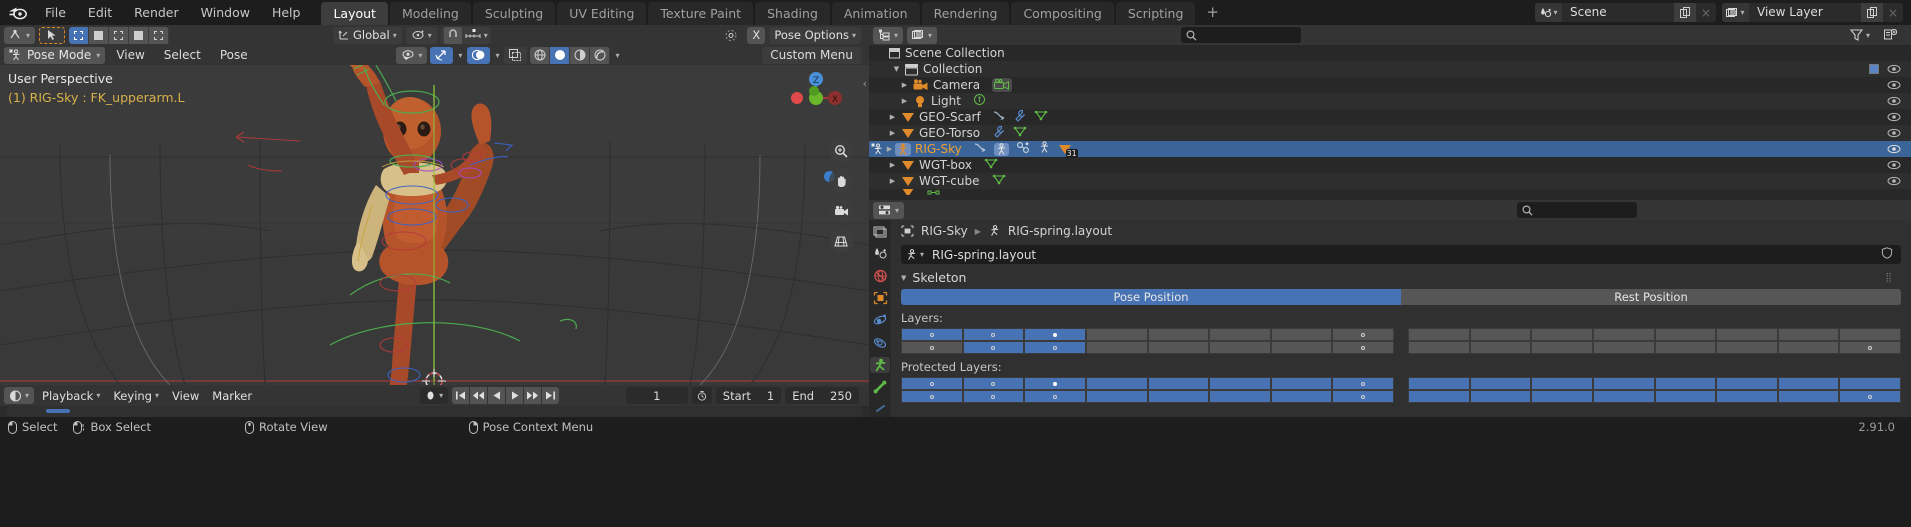  I want to click on outliner-row-geo-torso: ▶ GEO-Torso, so click(1390, 133).